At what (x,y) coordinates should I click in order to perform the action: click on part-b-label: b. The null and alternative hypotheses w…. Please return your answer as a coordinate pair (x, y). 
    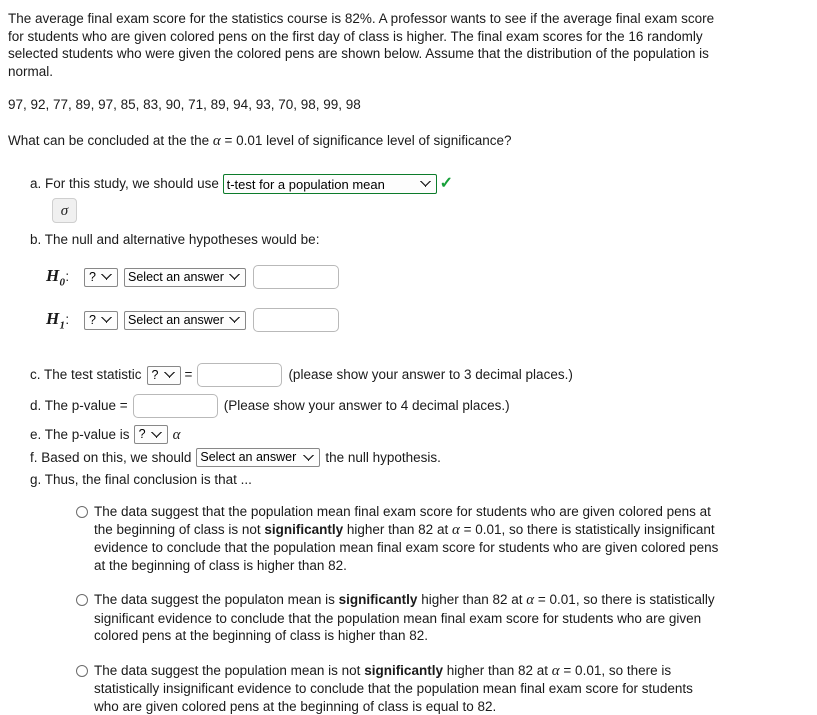
    Looking at the image, I should click on (419, 240).